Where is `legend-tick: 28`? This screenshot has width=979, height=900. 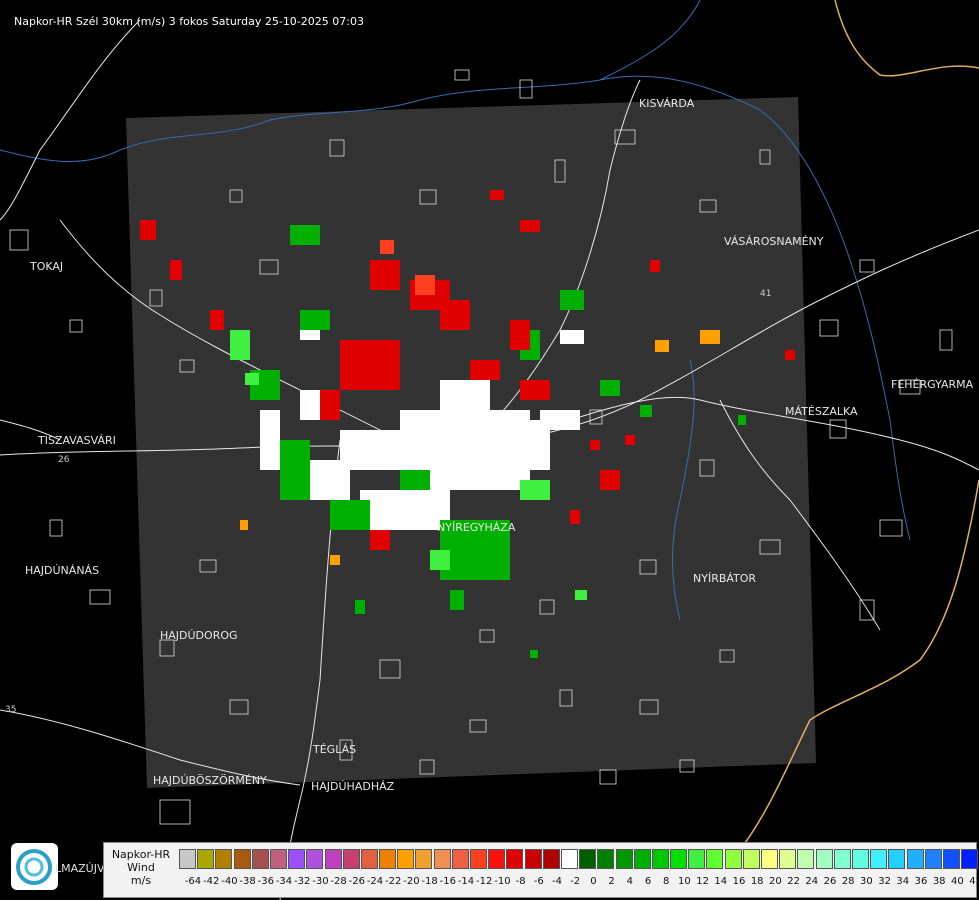
legend-tick: 28 is located at coordinates (848, 881).